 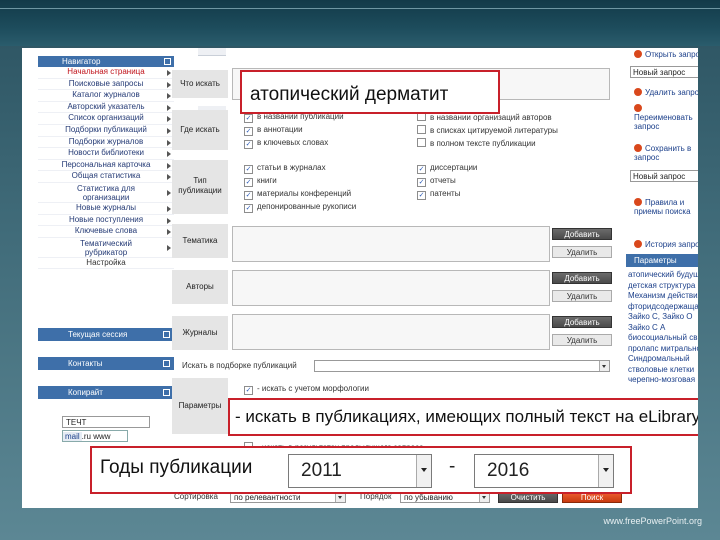 I want to click on query-callout: атопический дерматит, so click(x=370, y=92).